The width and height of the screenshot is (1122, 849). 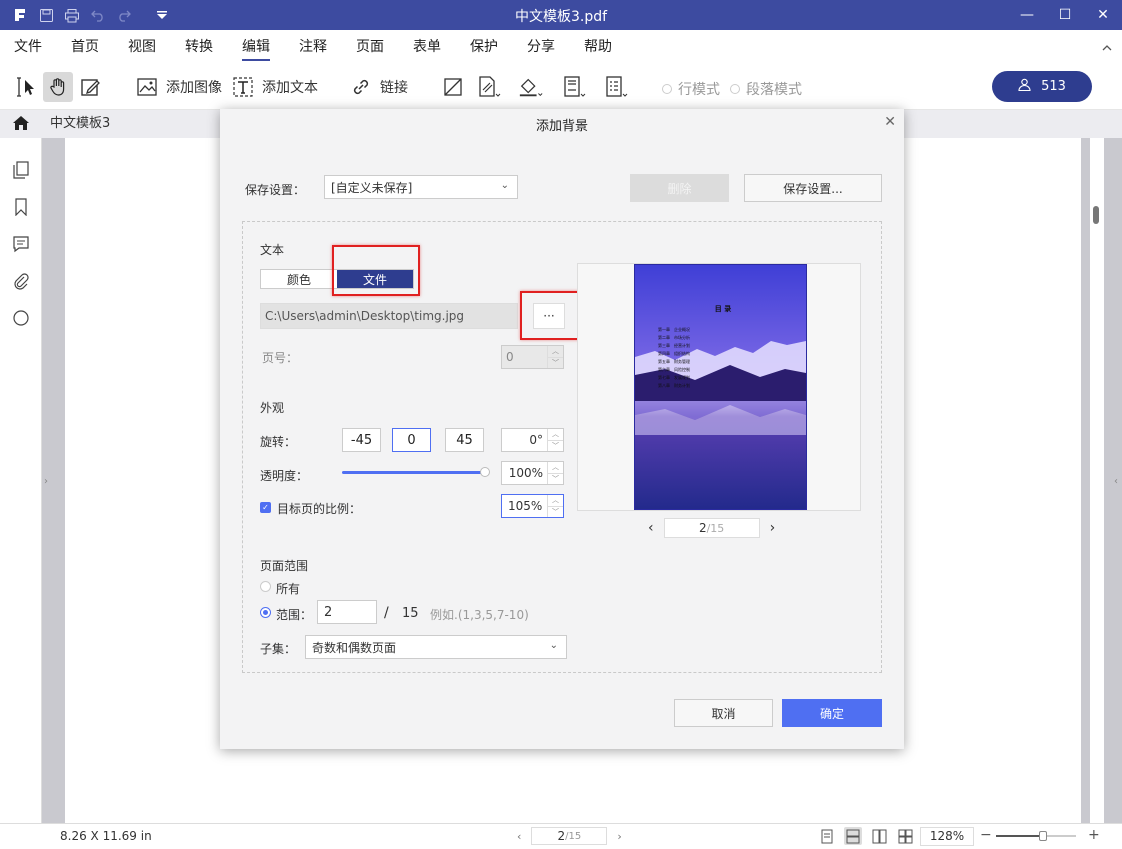 I want to click on collapse-ribbon-icon, so click(x=1107, y=47).